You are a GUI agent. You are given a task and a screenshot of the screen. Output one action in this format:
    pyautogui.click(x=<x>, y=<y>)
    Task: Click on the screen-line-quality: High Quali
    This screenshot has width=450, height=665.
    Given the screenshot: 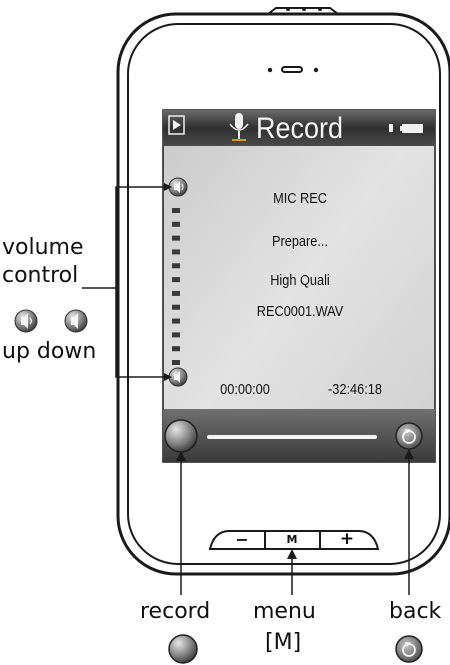 What is the action you would take?
    pyautogui.click(x=300, y=280)
    